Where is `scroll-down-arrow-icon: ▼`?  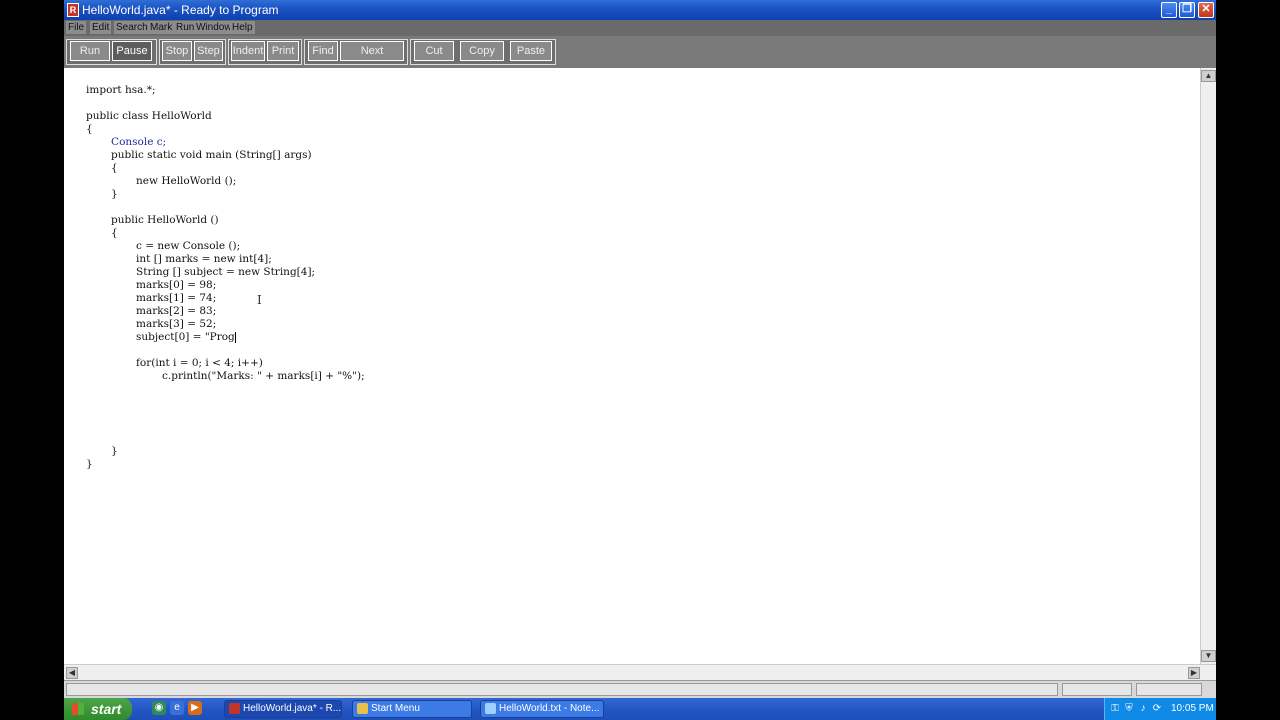
scroll-down-arrow-icon: ▼ is located at coordinates (1208, 656).